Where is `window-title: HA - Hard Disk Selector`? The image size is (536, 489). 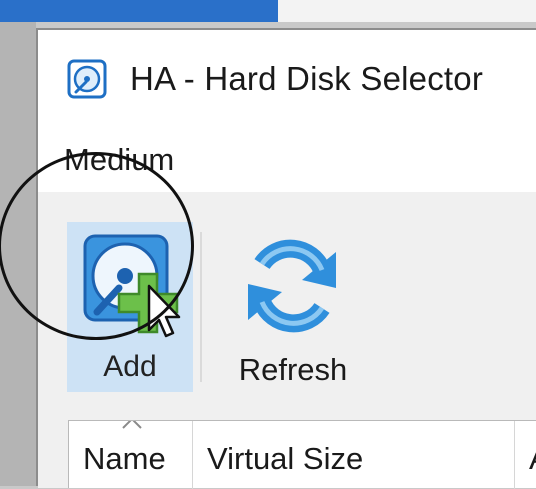
window-title: HA - Hard Disk Selector is located at coordinates (307, 78).